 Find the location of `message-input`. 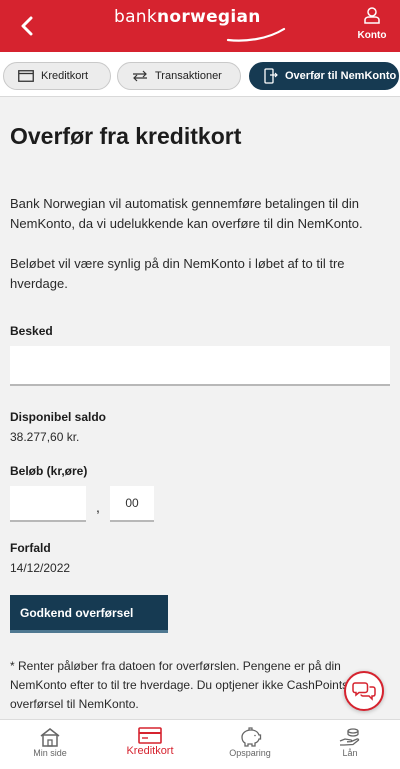

message-input is located at coordinates (200, 366).